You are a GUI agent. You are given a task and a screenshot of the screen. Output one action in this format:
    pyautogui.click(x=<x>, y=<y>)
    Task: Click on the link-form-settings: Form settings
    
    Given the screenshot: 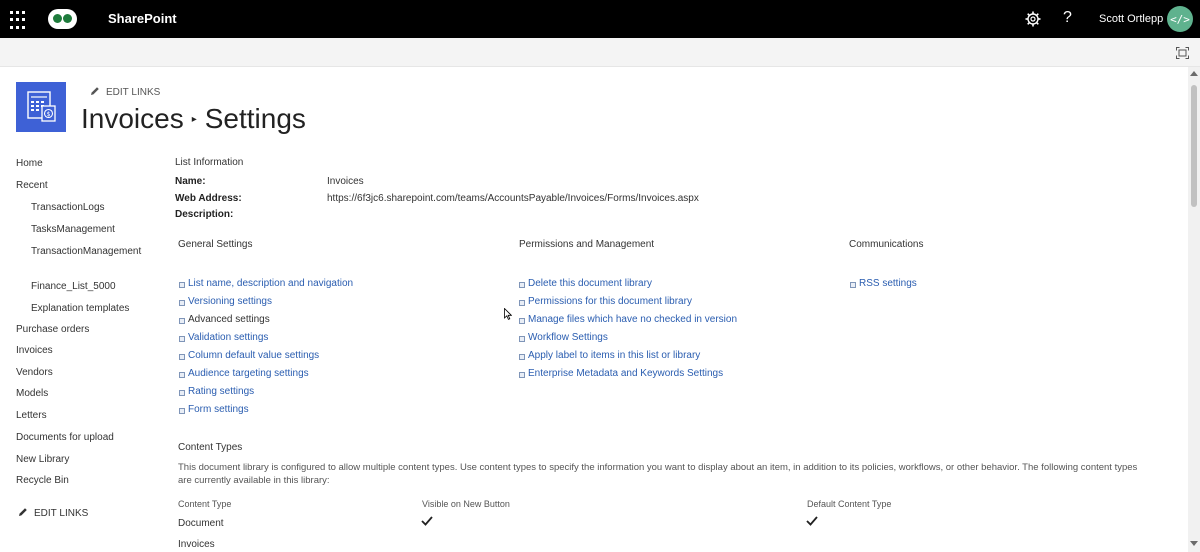 What is the action you would take?
    pyautogui.click(x=214, y=409)
    